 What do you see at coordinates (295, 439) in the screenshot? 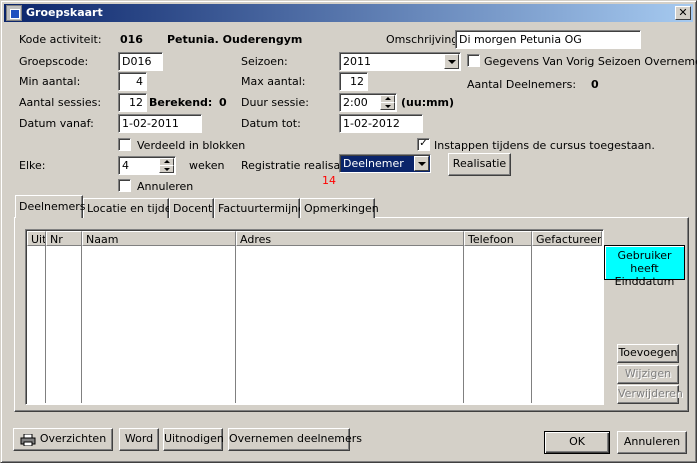
I see `overnemen-deelnemers-button: Overnemen deelnemers` at bounding box center [295, 439].